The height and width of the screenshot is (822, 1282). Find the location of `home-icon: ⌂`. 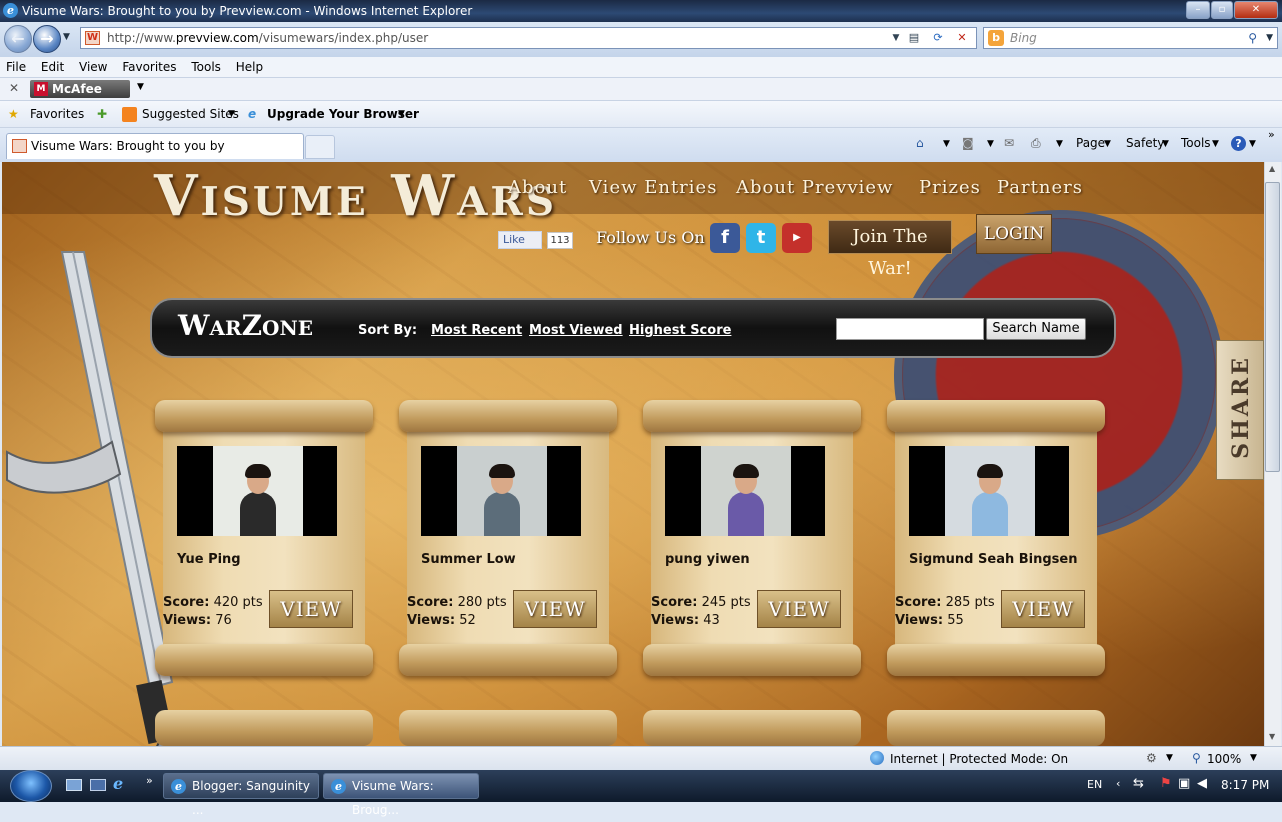

home-icon: ⌂ is located at coordinates (920, 143).